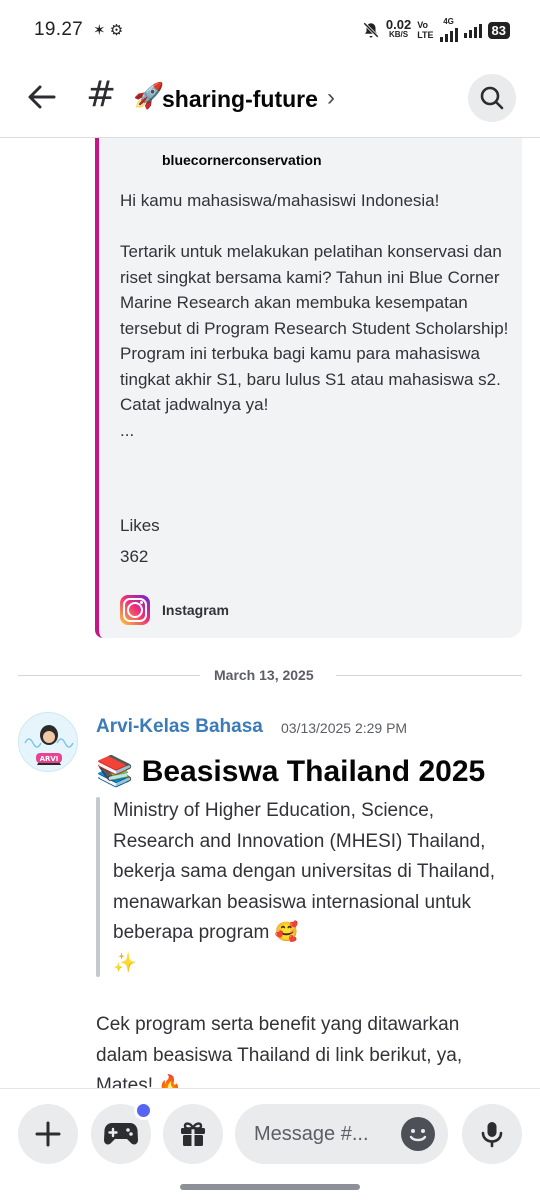 This screenshot has height=1200, width=540. What do you see at coordinates (498, 30) in the screenshot?
I see `battery-icon: 83` at bounding box center [498, 30].